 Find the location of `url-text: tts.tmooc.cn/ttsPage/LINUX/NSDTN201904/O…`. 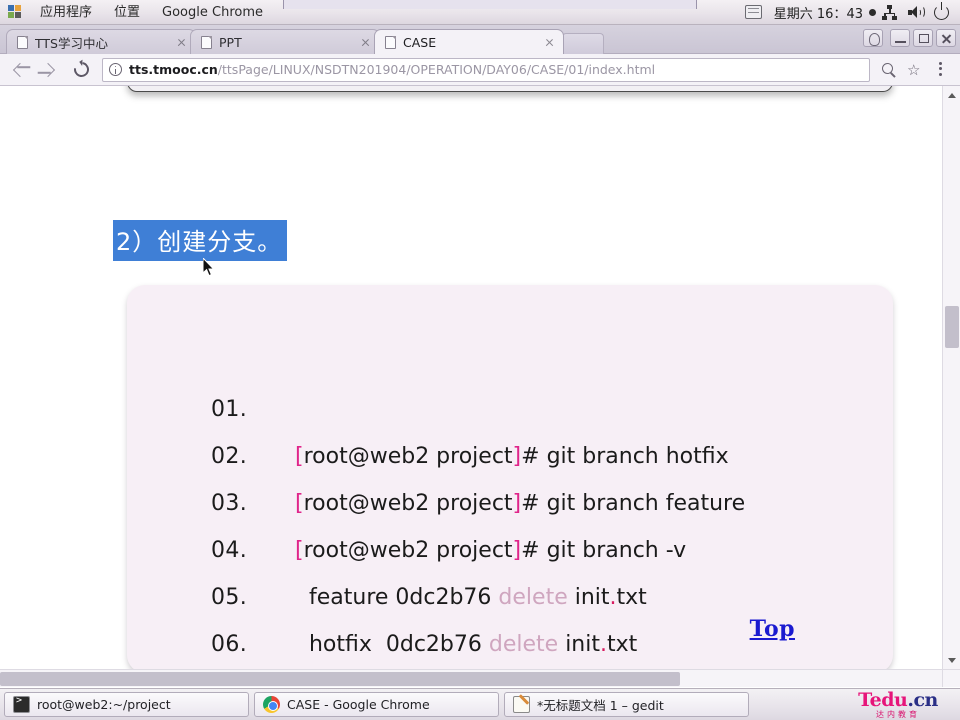

url-text: tts.tmooc.cn/ttsPage/LINUX/NSDTN201904/O… is located at coordinates (392, 69).